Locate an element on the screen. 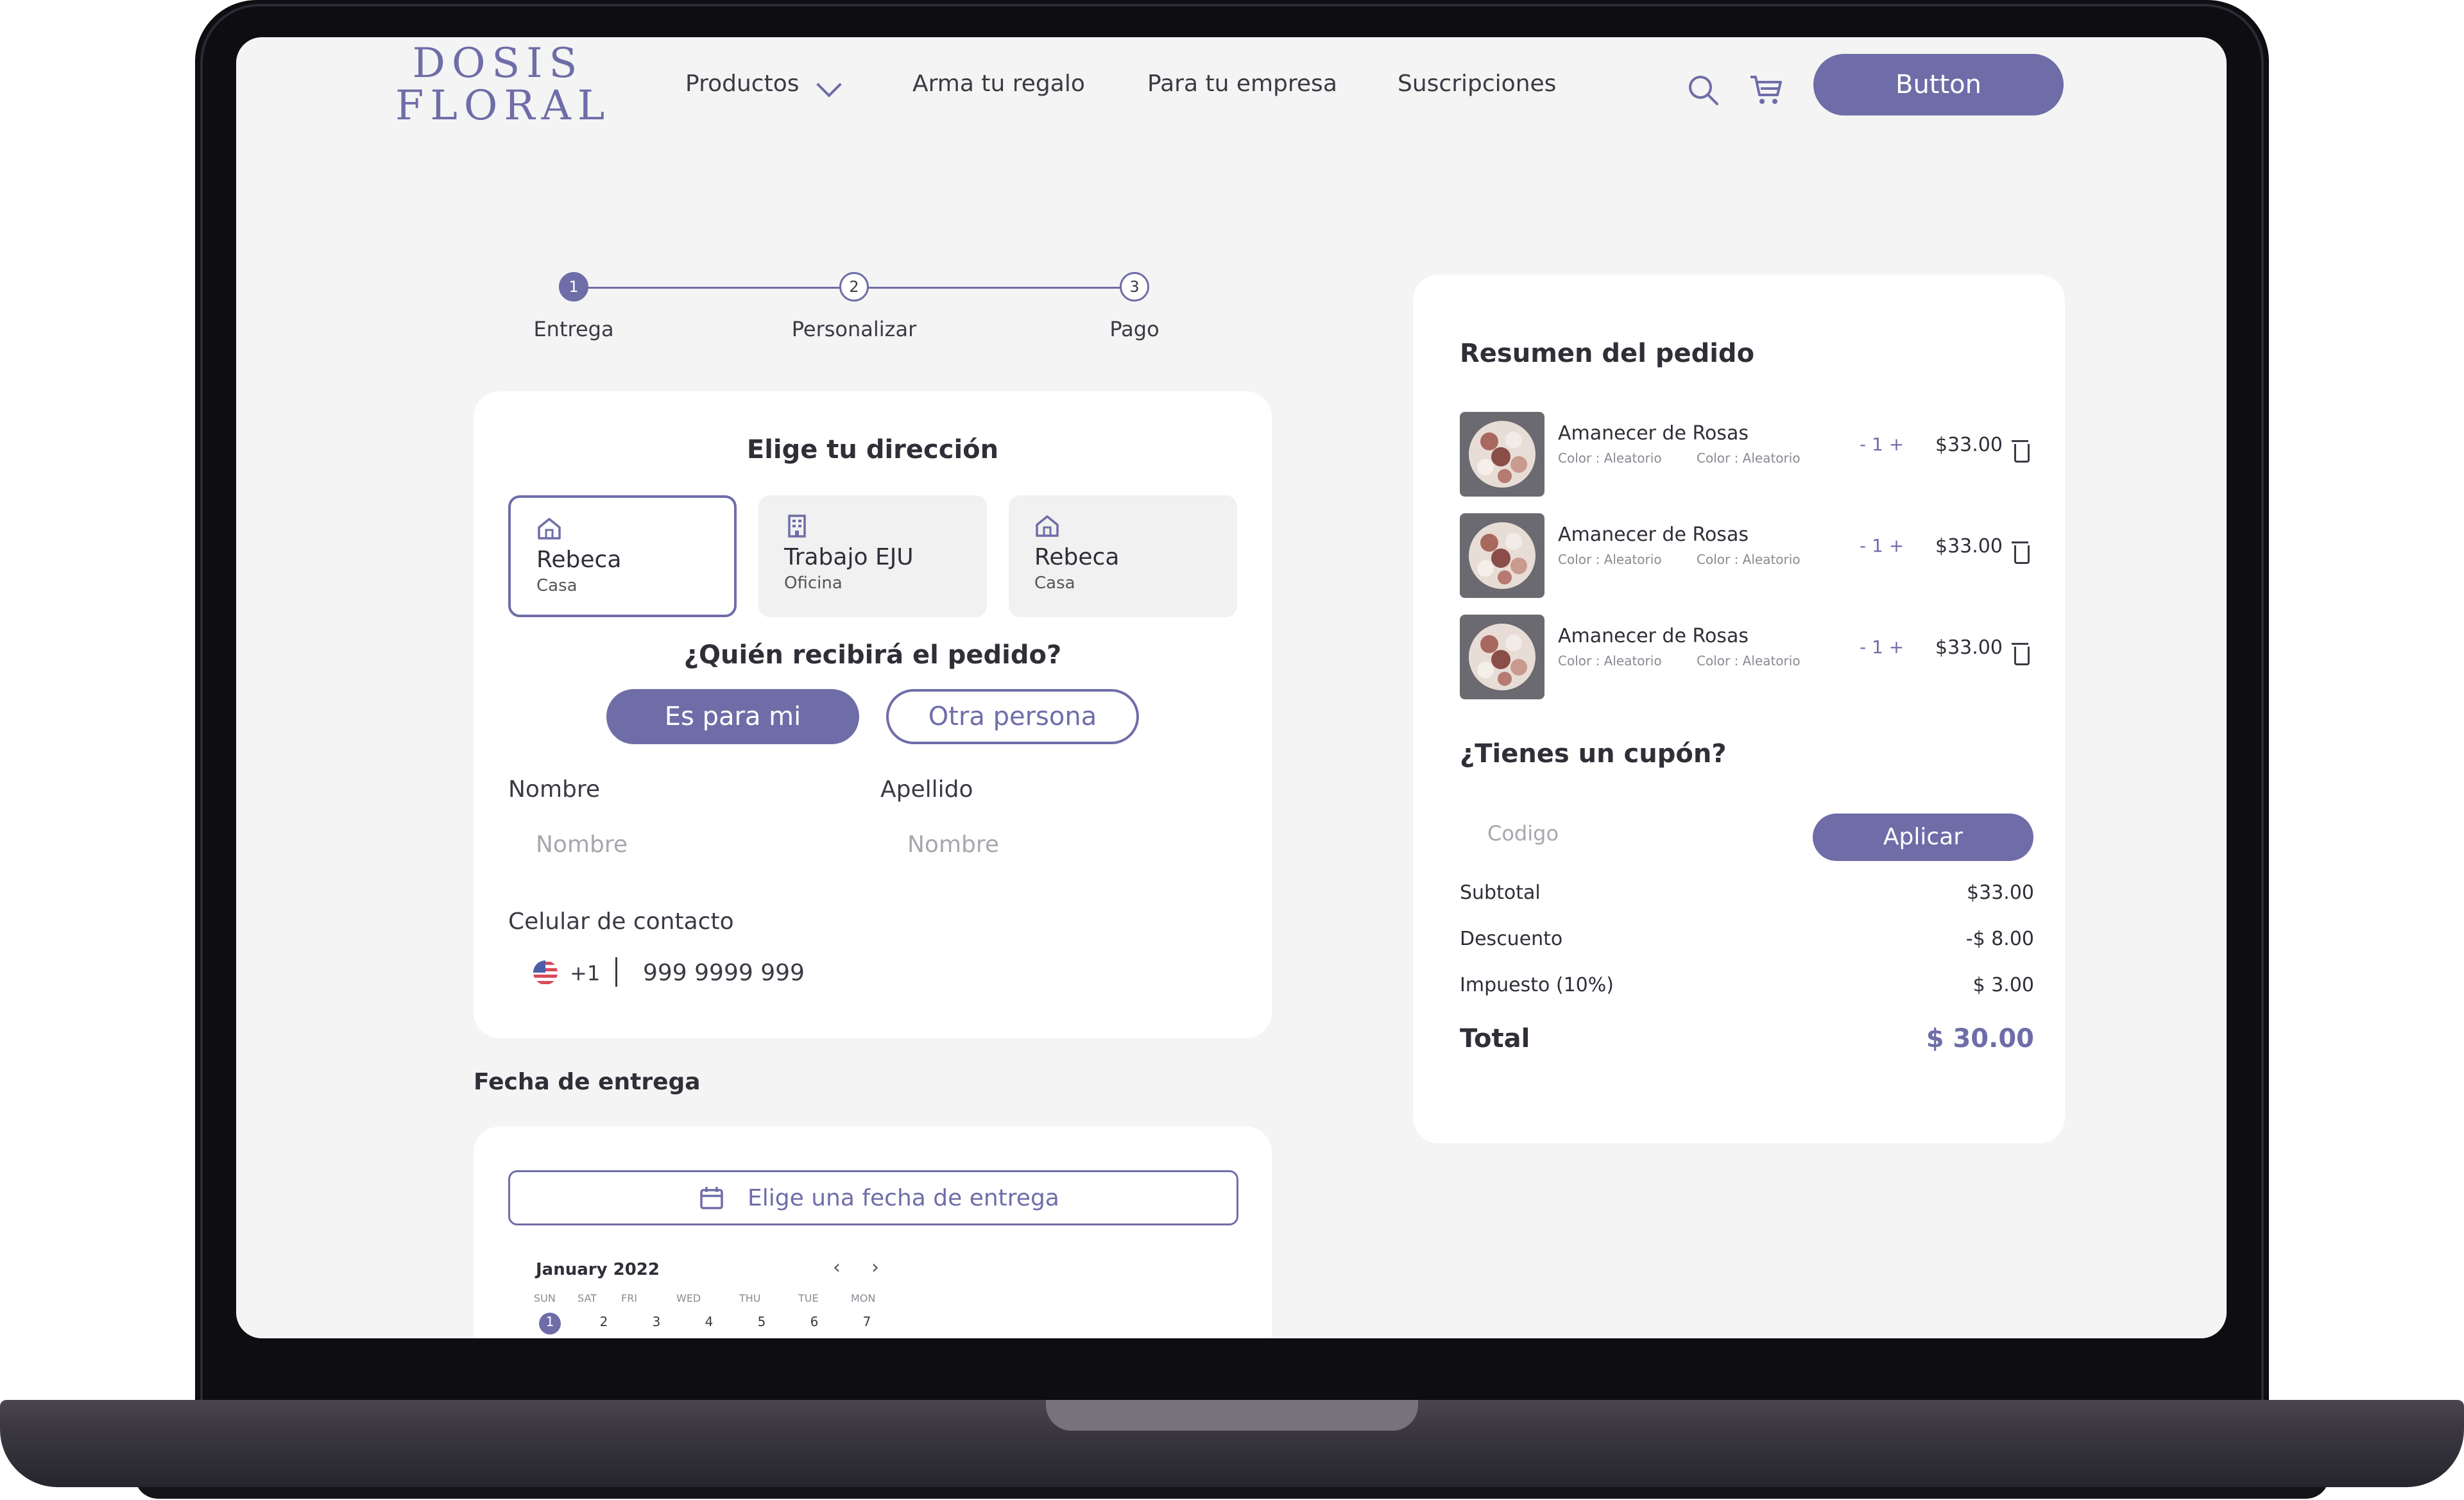 The height and width of the screenshot is (1500, 2464). step-1-dot: 1 is located at coordinates (573, 287).